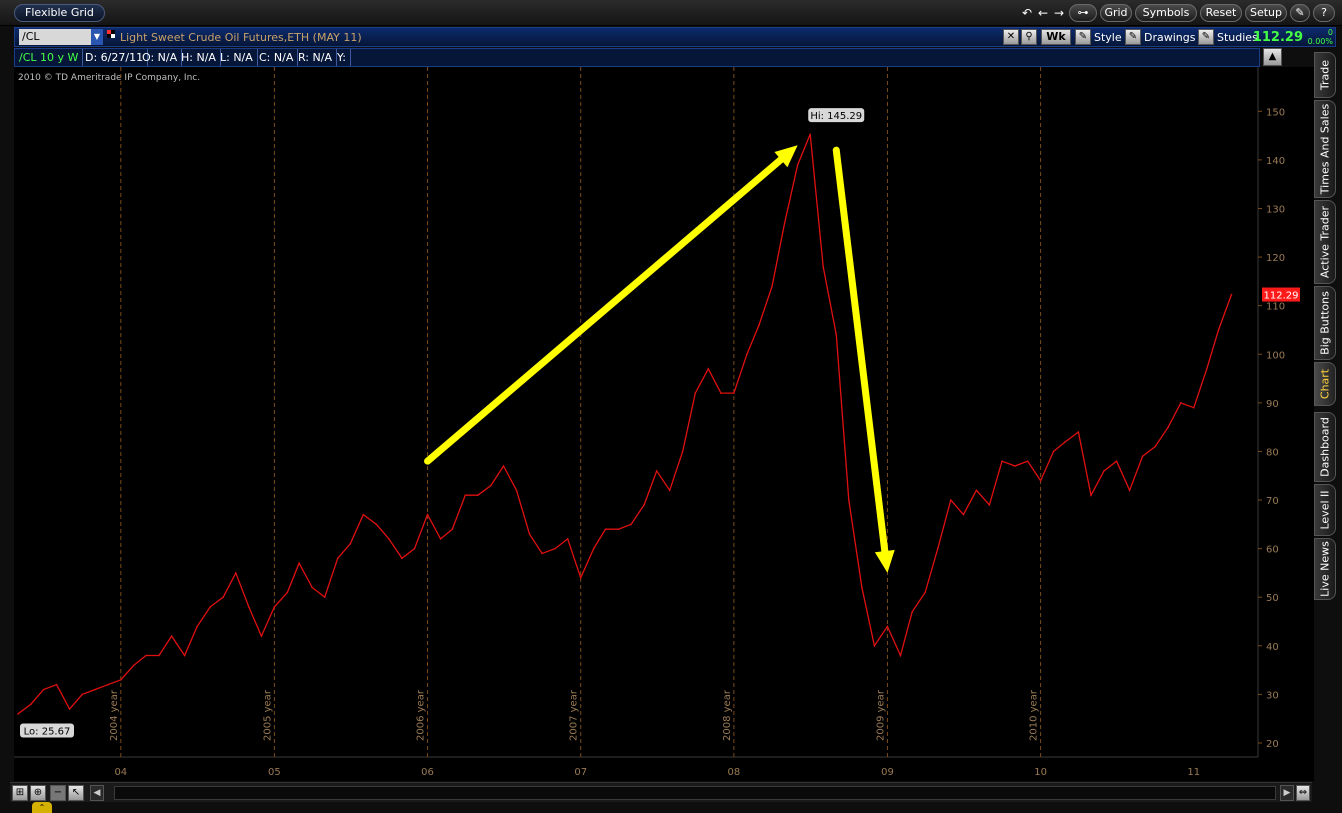 This screenshot has width=1342, height=813. Describe the element at coordinates (1011, 37) in the screenshot. I see `crosshair-tool-icon: ✕` at that location.